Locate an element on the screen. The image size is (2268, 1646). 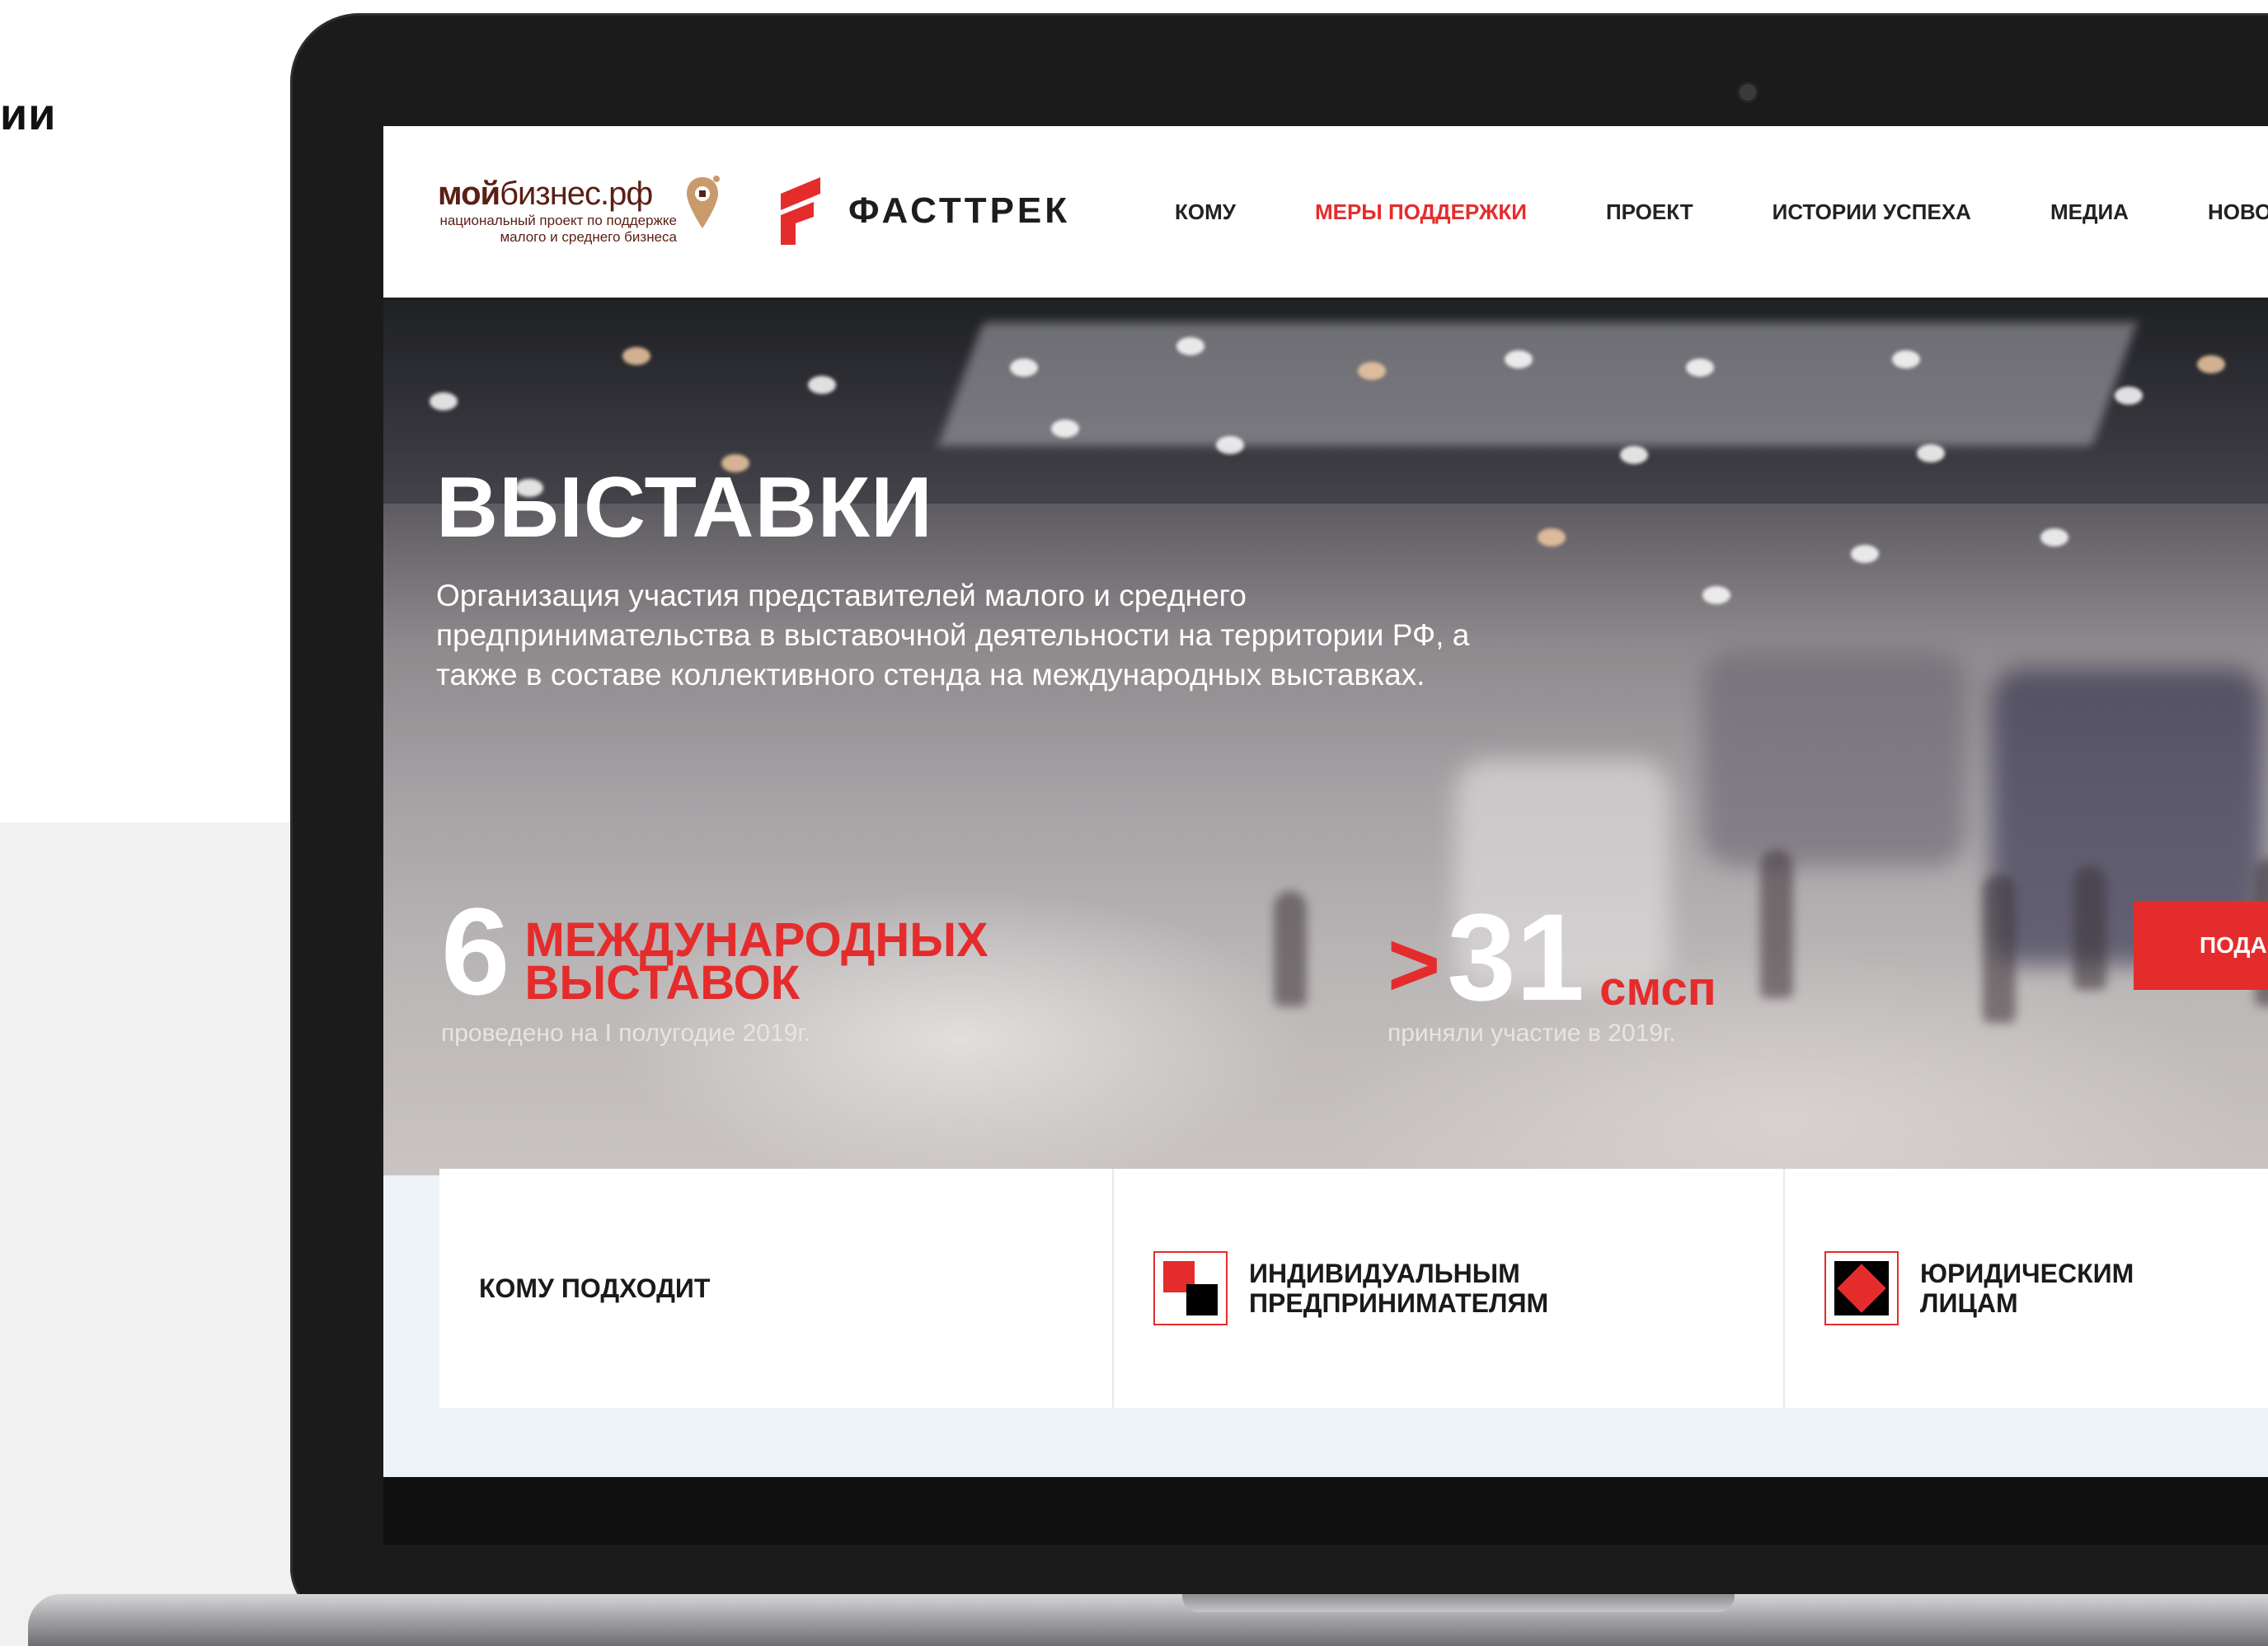
stat-participants: > 31 смсп is located at coordinates (1552, 957).